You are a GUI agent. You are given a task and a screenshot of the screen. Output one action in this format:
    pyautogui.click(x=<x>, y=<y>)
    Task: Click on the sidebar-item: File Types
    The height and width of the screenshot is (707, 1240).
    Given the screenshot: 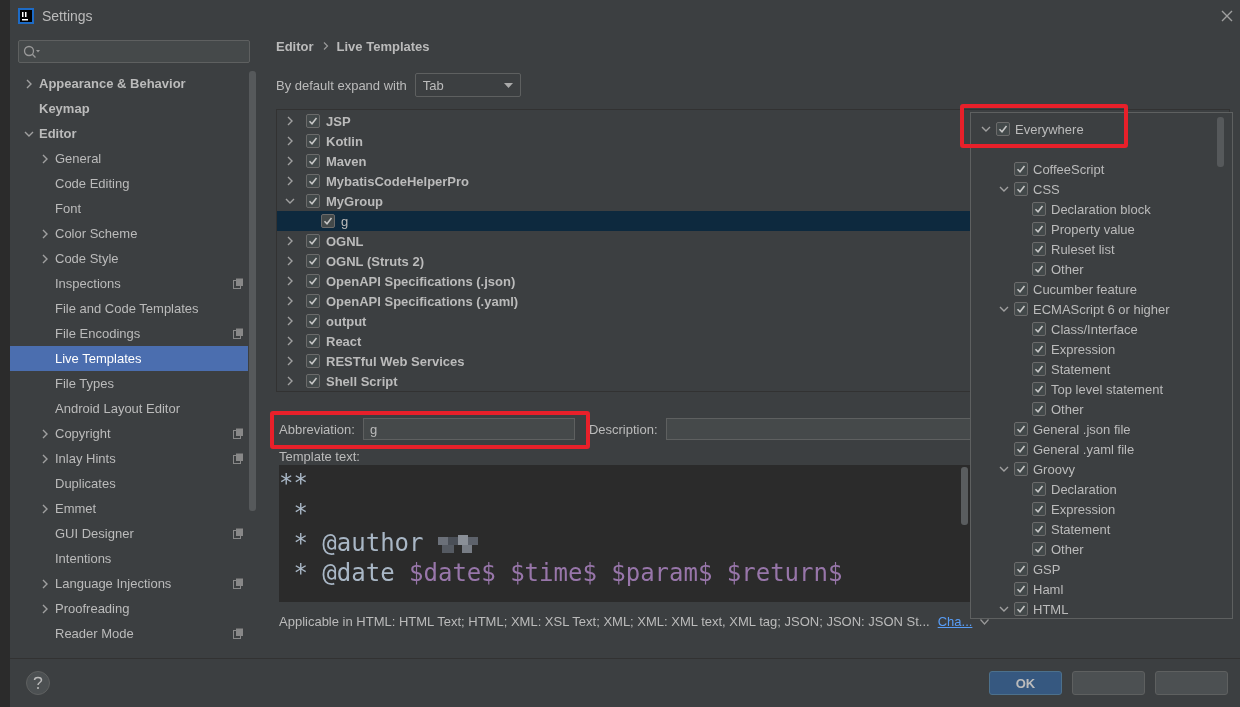 What is the action you would take?
    pyautogui.click(x=129, y=383)
    